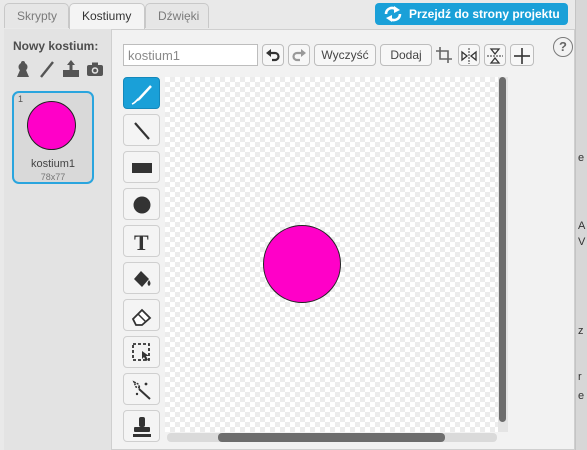 This screenshot has width=587, height=450. I want to click on tab-costumes: Kostiumy, so click(107, 16).